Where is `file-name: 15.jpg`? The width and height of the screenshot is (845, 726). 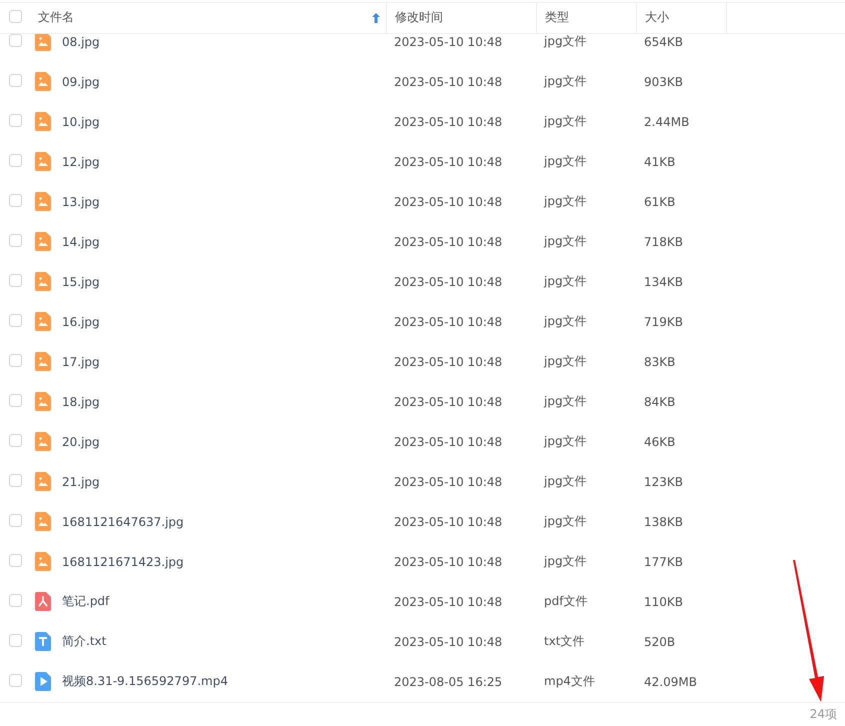 file-name: 15.jpg is located at coordinates (81, 281).